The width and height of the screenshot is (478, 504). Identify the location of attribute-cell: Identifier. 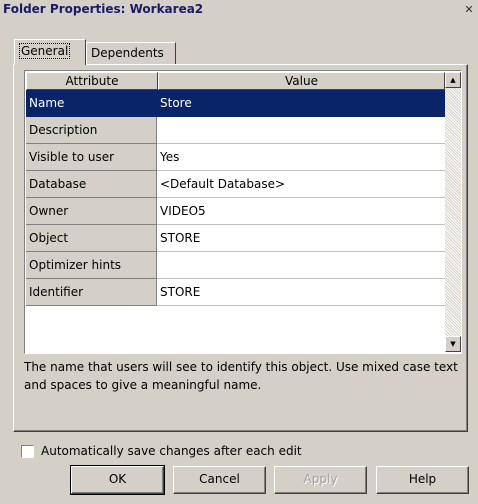
(91, 292).